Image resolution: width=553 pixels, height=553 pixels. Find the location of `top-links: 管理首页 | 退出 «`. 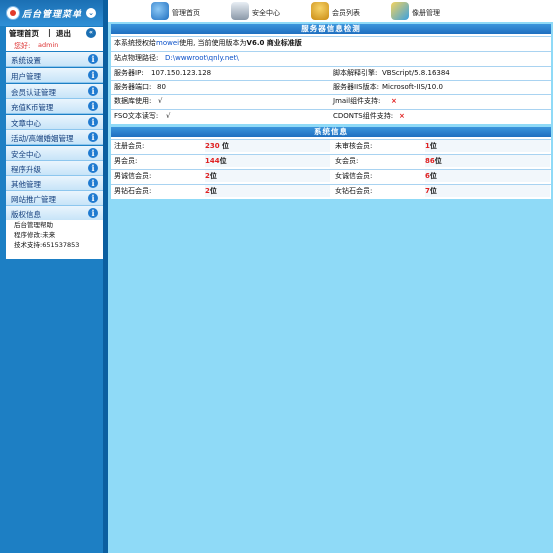

top-links: 管理首页 | 退出 « is located at coordinates (54, 32).